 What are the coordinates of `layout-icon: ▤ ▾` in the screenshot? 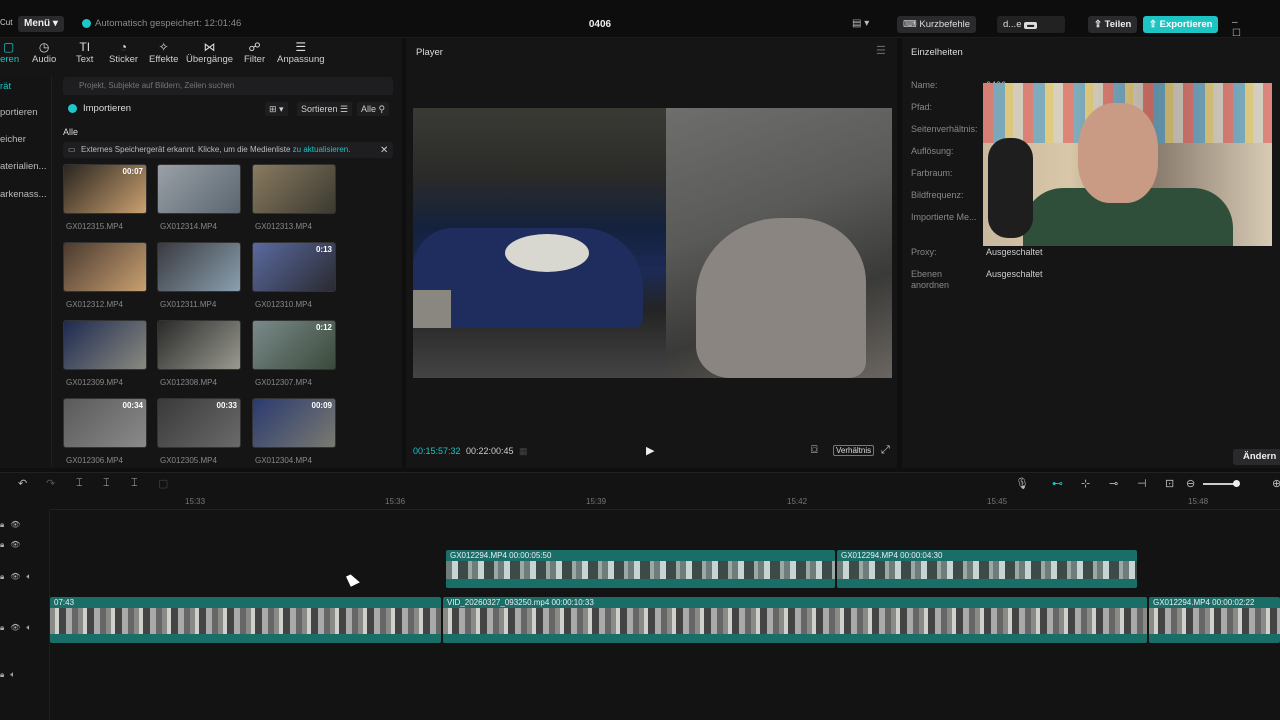 It's located at (860, 23).